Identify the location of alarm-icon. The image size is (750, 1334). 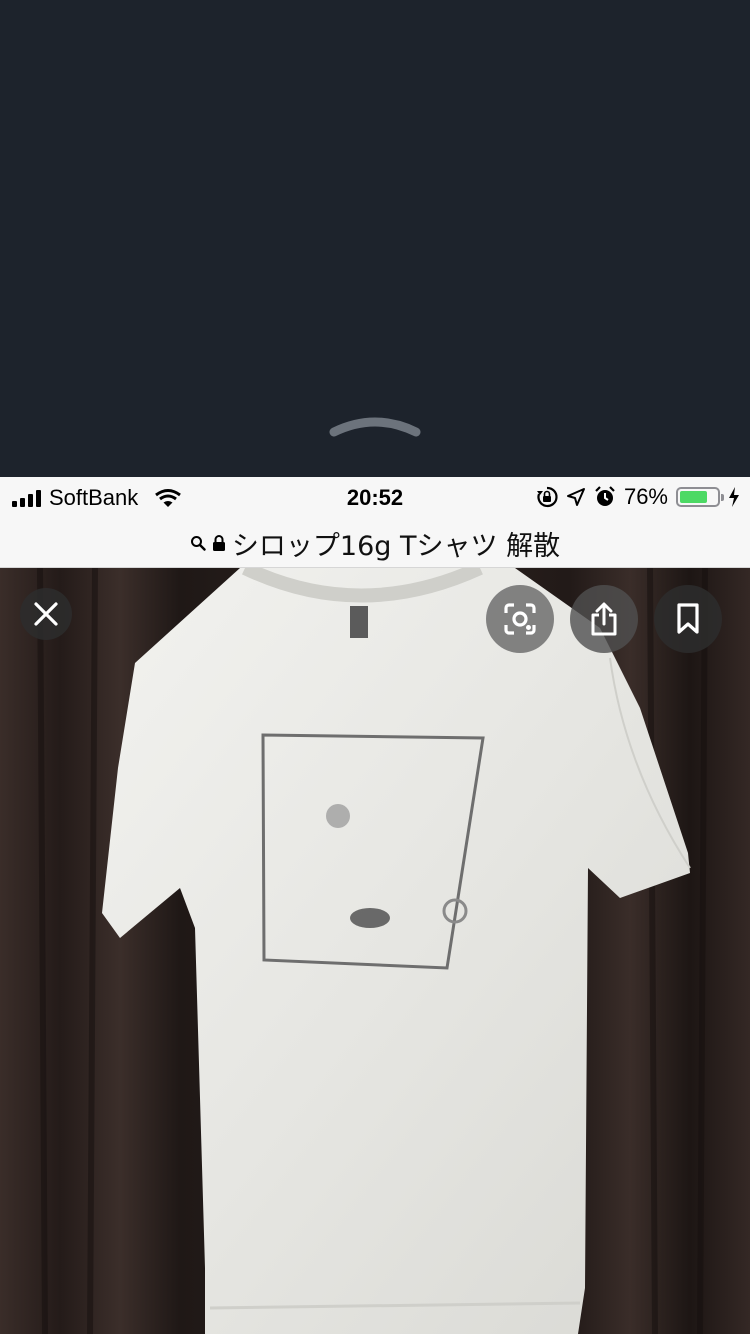
(605, 496).